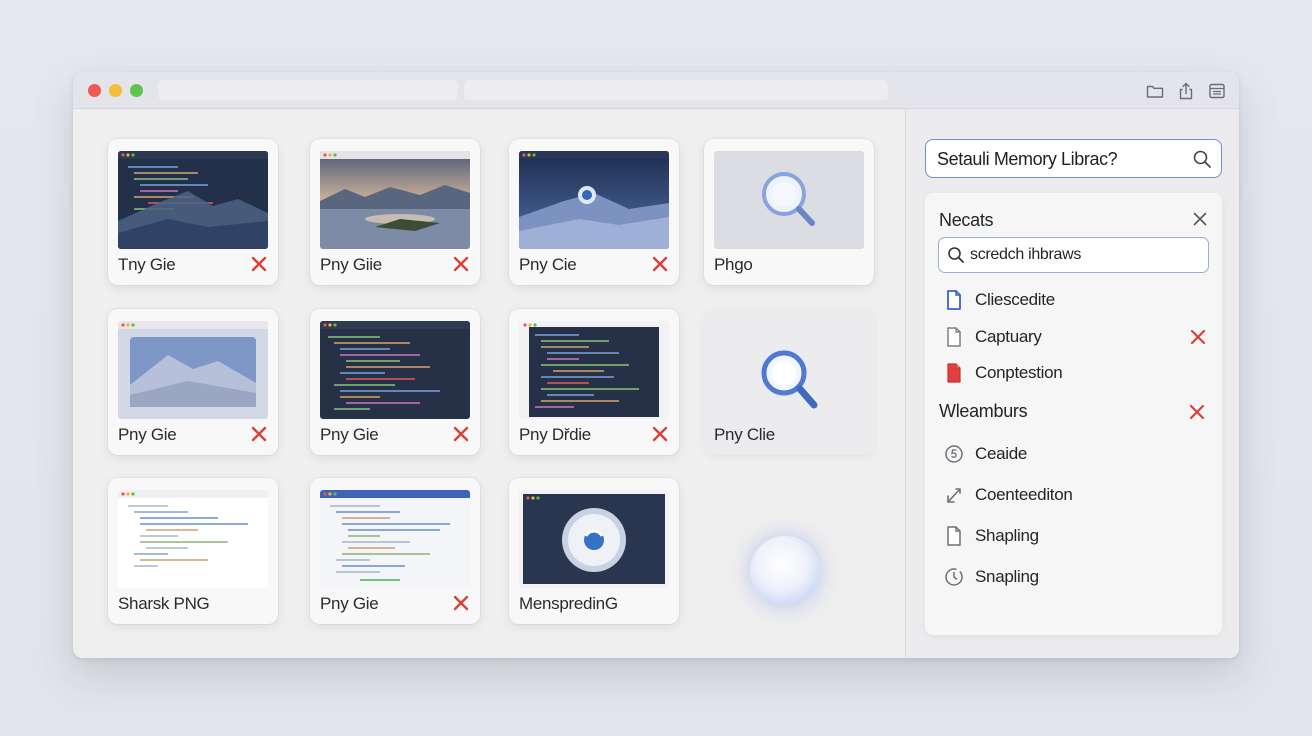 The width and height of the screenshot is (1312, 736). I want to click on library-search-input: Setauli Memory Librac?, so click(1073, 158).